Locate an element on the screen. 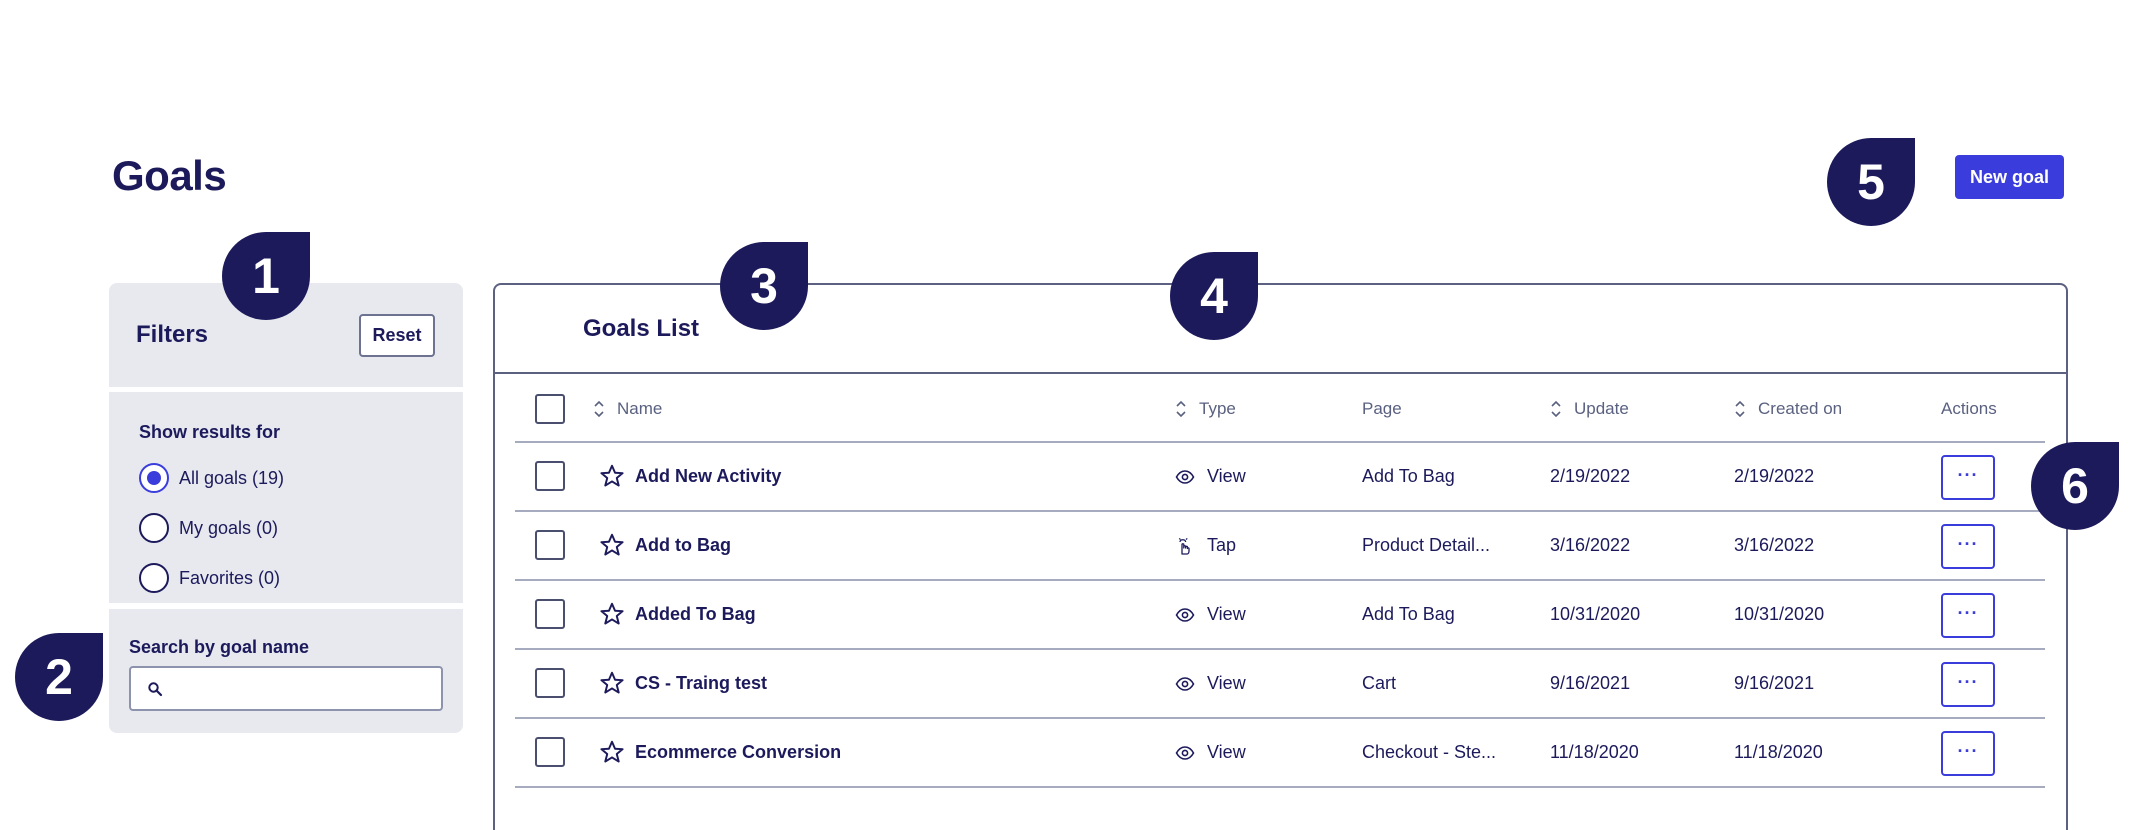 The image size is (2140, 830). goal-created: 11/18/2020 is located at coordinates (1778, 752).